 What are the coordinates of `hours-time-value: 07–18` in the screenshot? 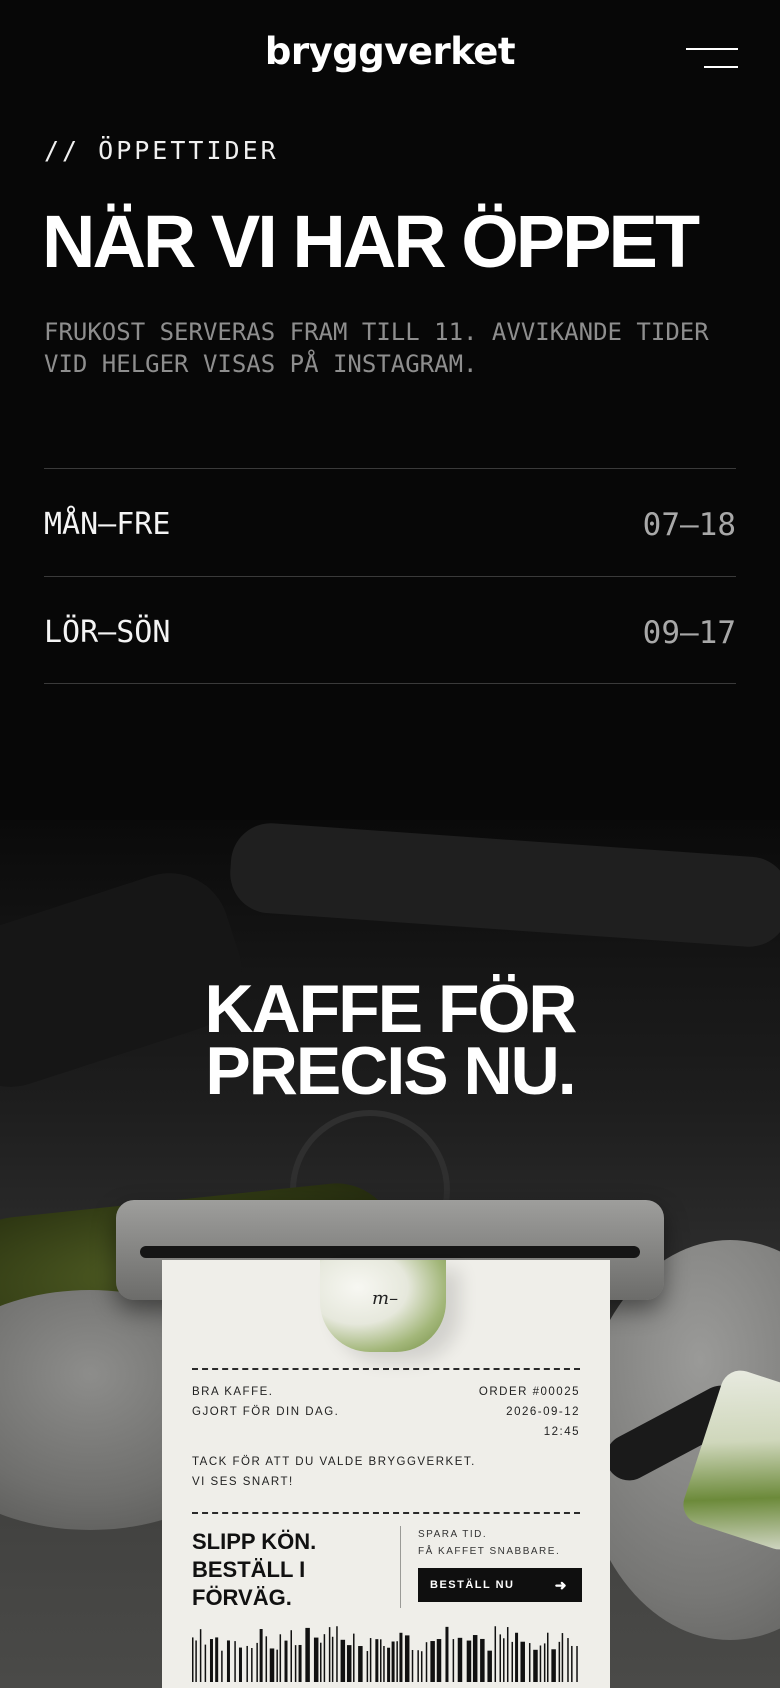 It's located at (689, 525).